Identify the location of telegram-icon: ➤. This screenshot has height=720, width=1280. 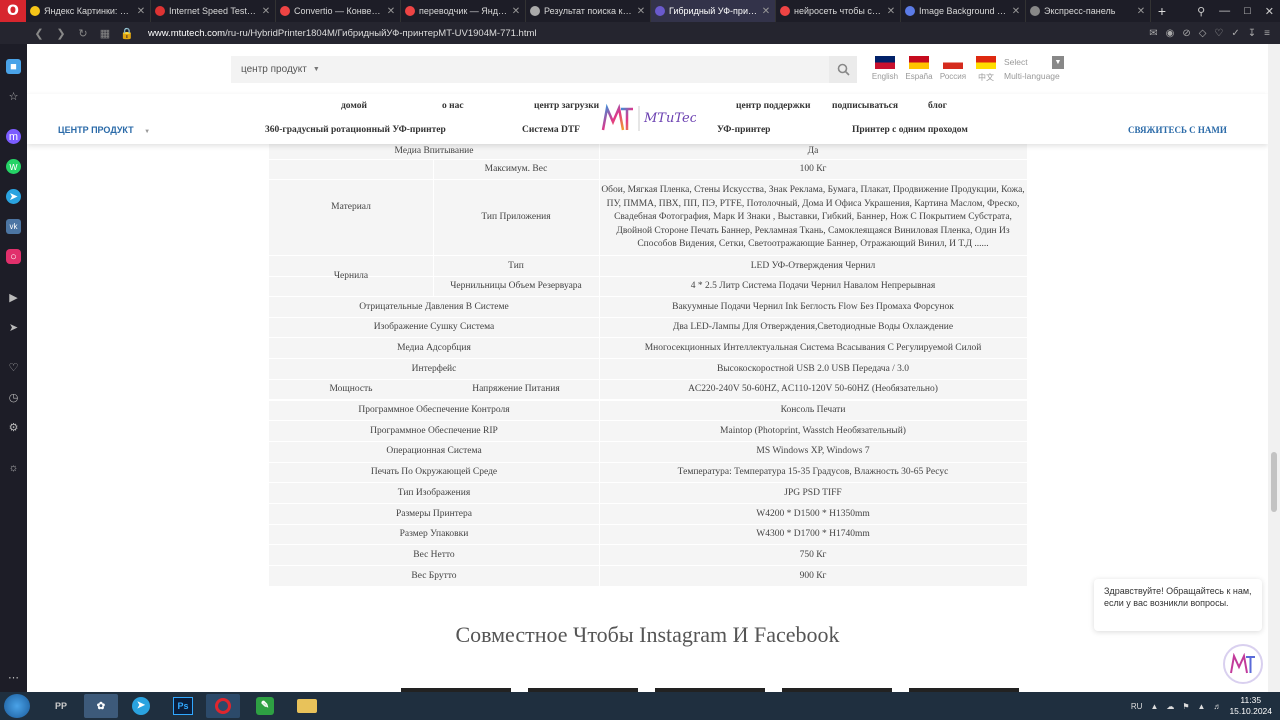
(13, 196).